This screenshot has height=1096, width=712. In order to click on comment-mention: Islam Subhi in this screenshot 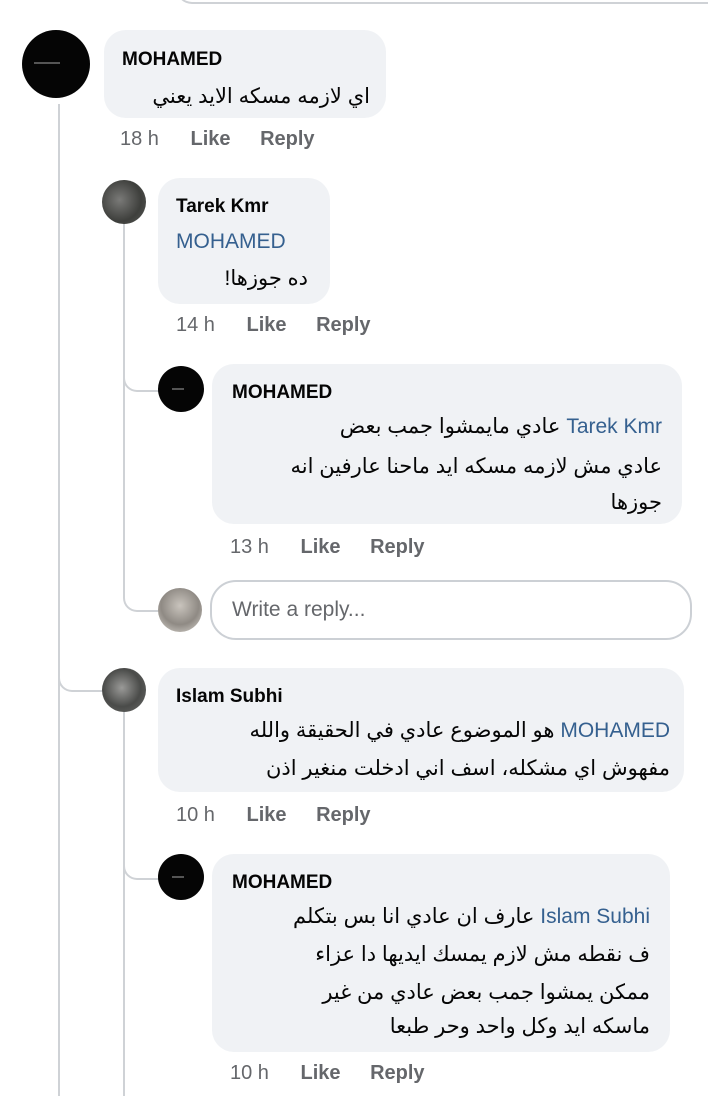, I will do `click(595, 916)`.